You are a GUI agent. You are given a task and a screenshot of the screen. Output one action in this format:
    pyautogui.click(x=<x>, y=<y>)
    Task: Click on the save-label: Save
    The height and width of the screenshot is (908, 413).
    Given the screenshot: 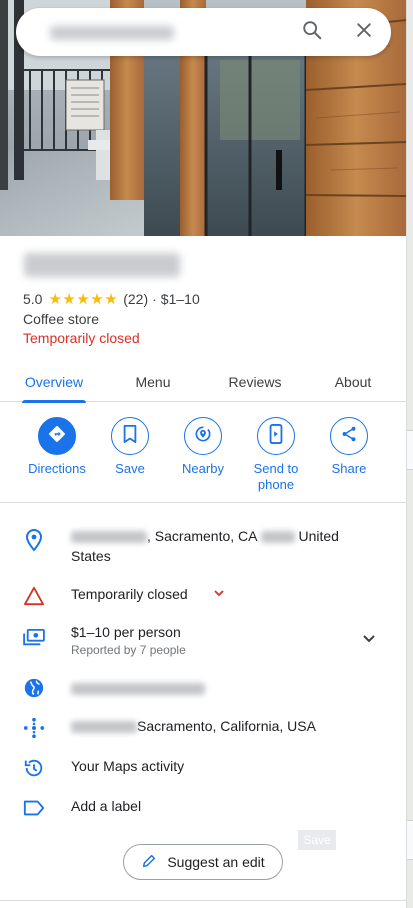 What is the action you would take?
    pyautogui.click(x=130, y=468)
    